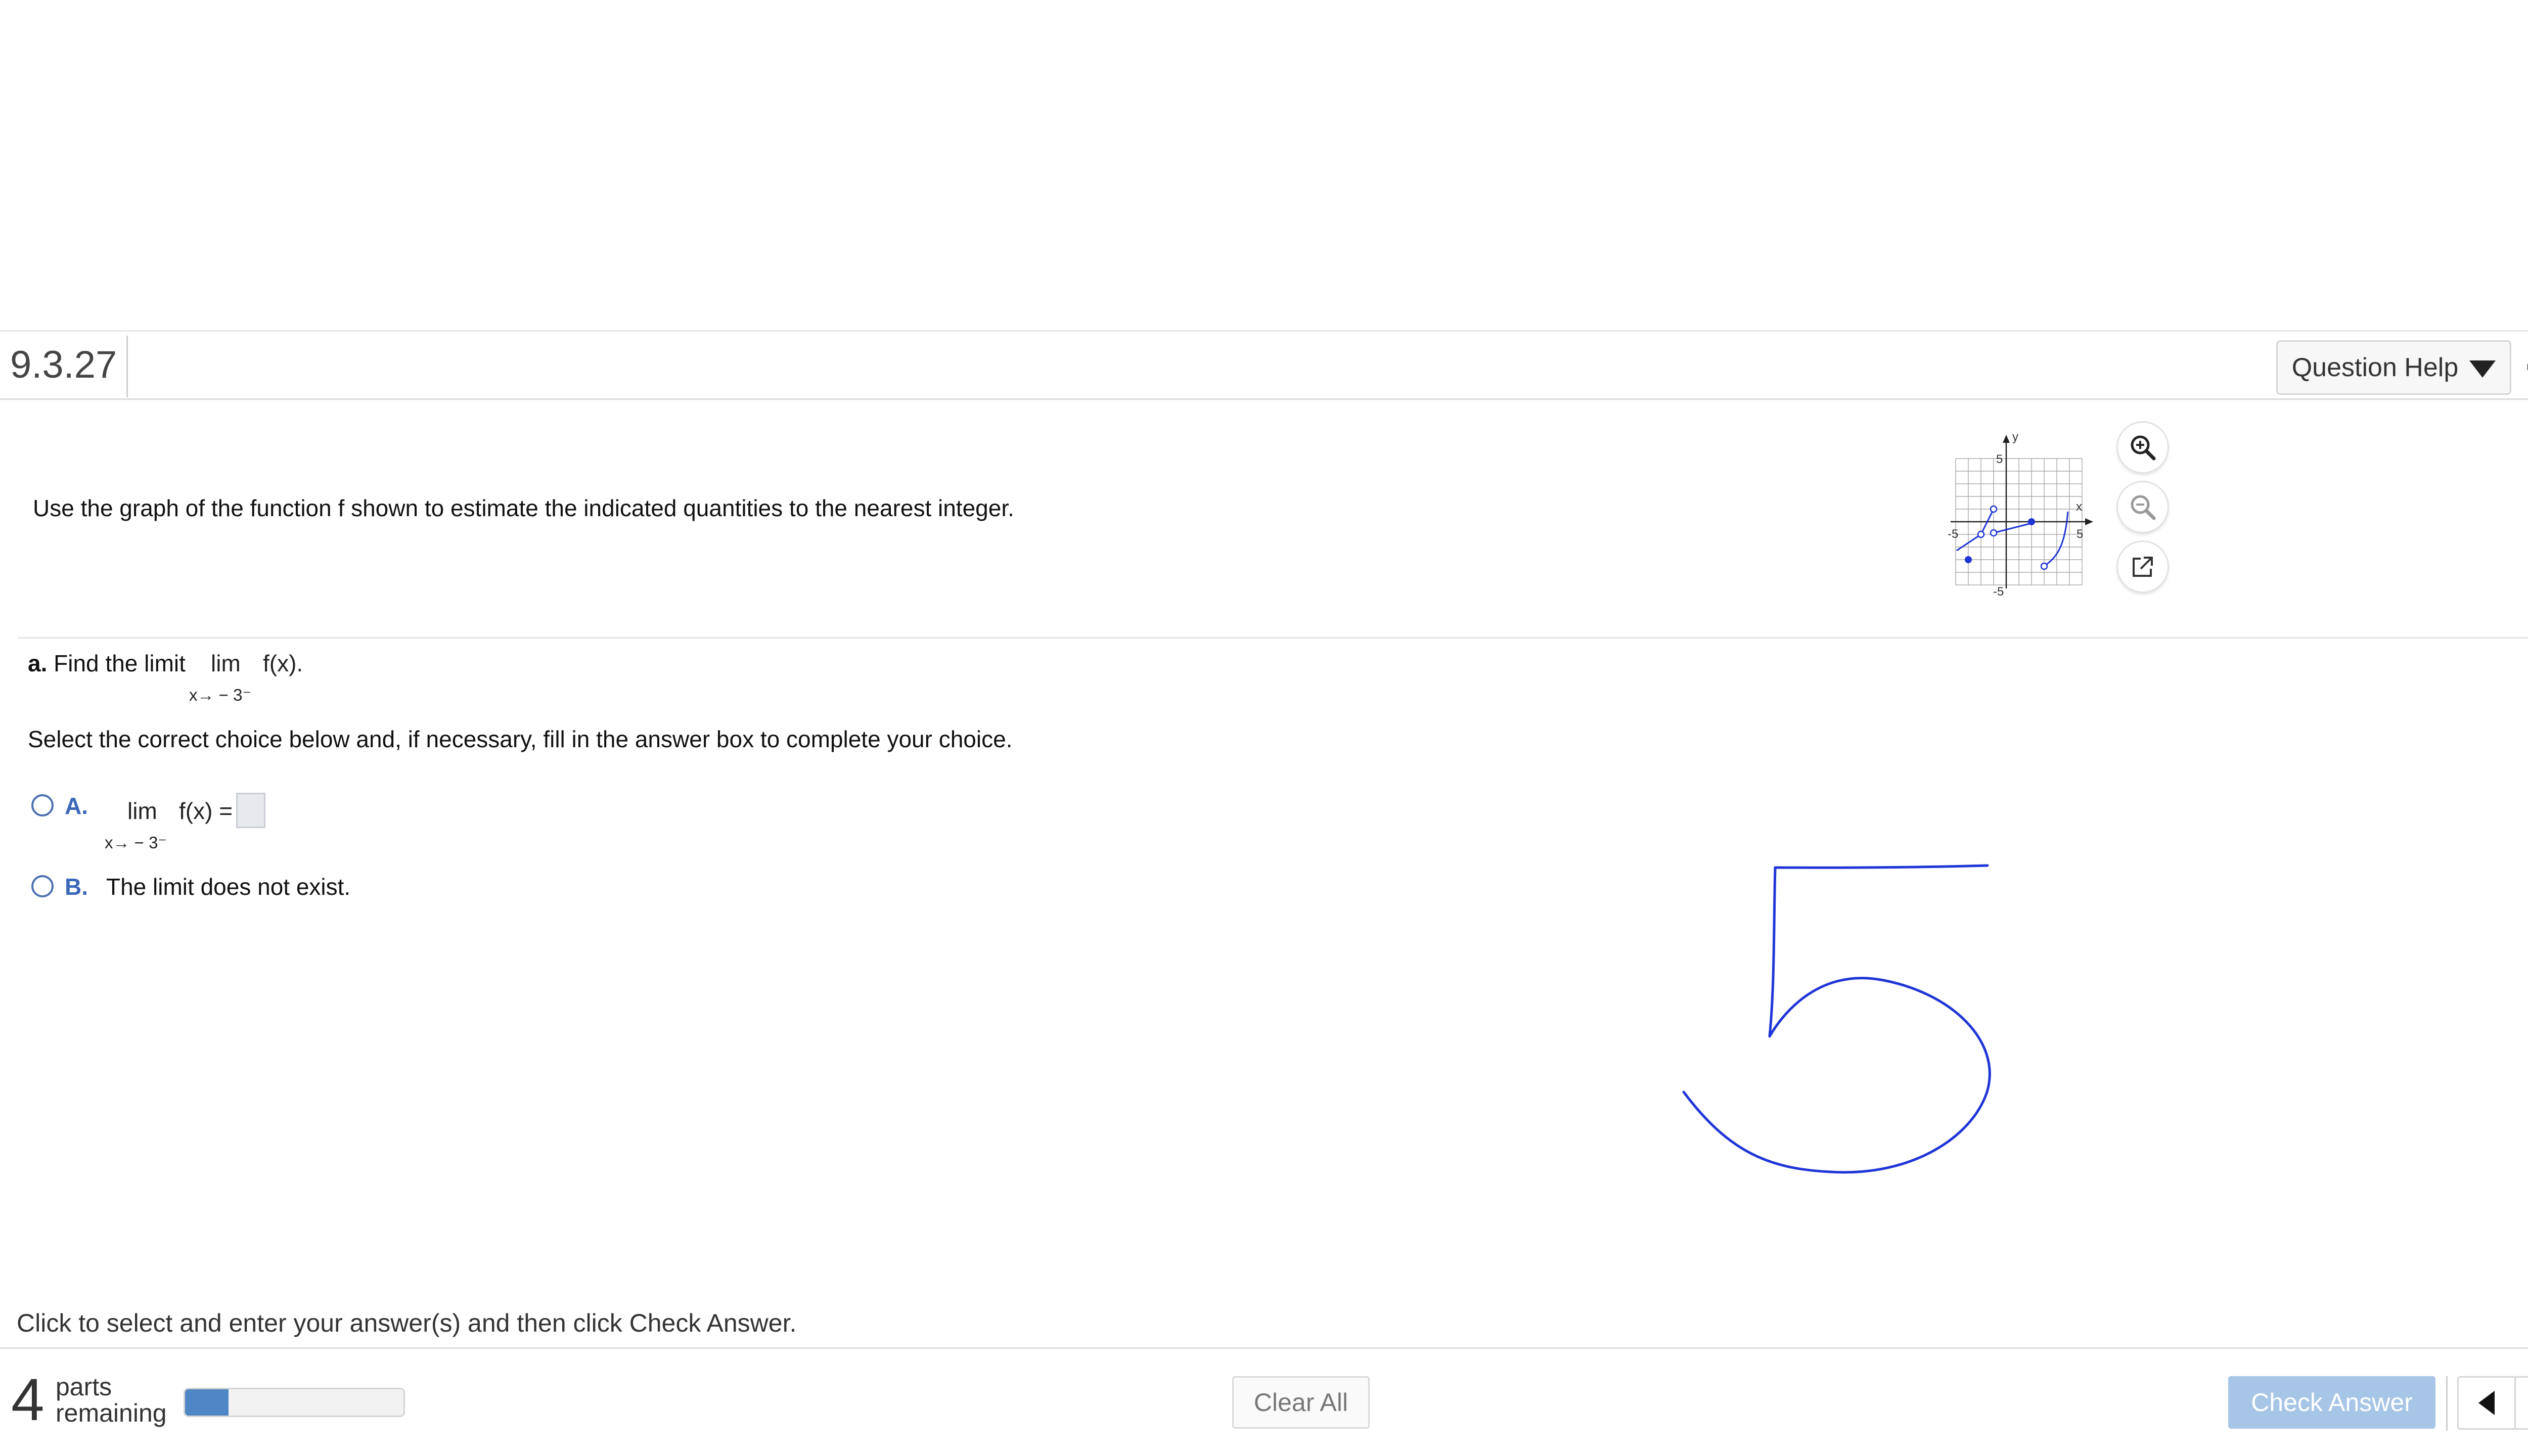 This screenshot has width=2528, height=1456. Describe the element at coordinates (2079, 507) in the screenshot. I see `x-axis-label: x` at that location.